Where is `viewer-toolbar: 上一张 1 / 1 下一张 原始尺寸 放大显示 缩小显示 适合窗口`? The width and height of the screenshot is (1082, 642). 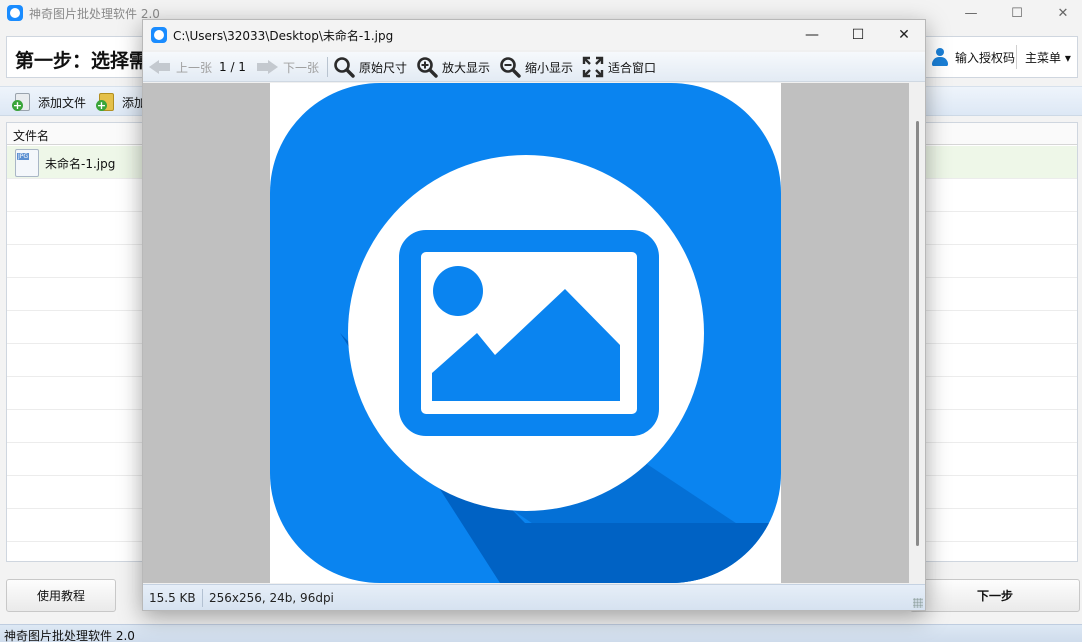
viewer-toolbar: 上一张 1 / 1 下一张 原始尺寸 放大显示 缩小显示 适合窗口 is located at coordinates (534, 67).